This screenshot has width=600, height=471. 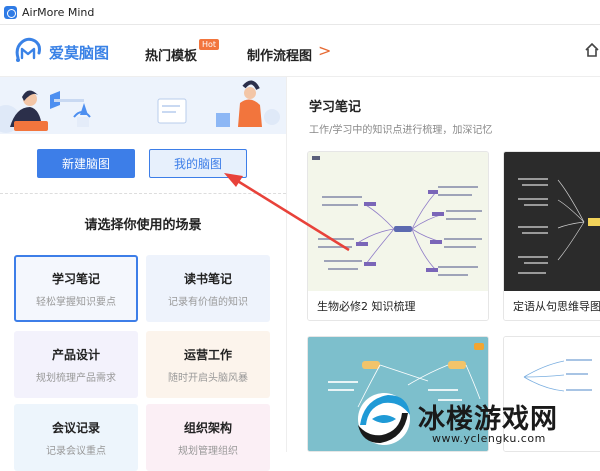 I want to click on category-title: 学习笔记, so click(x=335, y=107).